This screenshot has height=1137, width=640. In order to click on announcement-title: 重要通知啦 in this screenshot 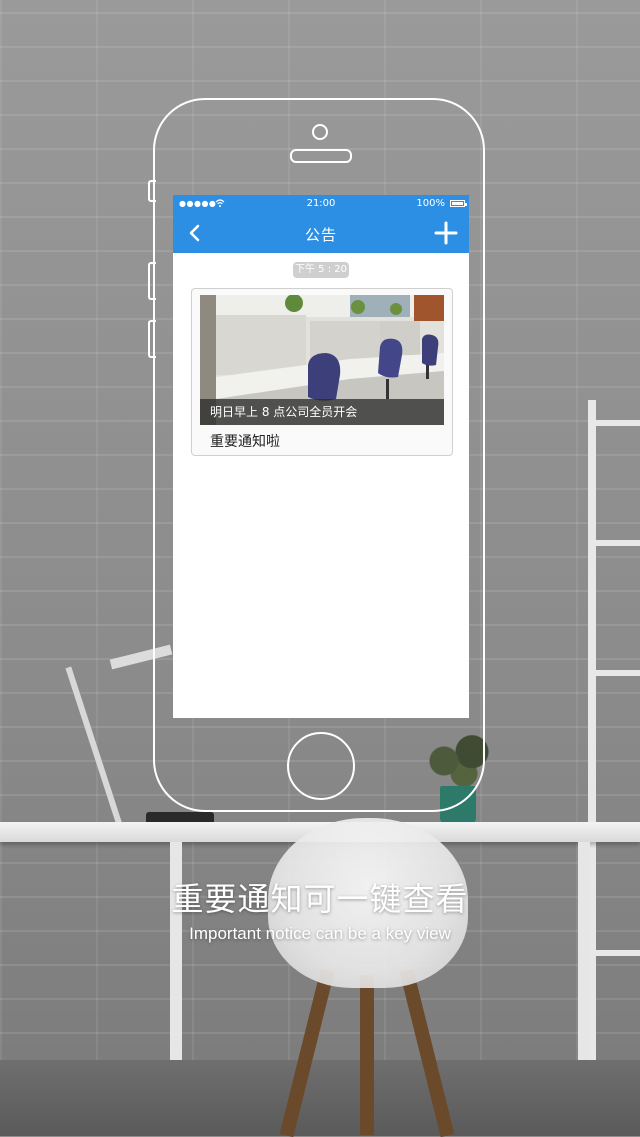, I will do `click(245, 442)`.